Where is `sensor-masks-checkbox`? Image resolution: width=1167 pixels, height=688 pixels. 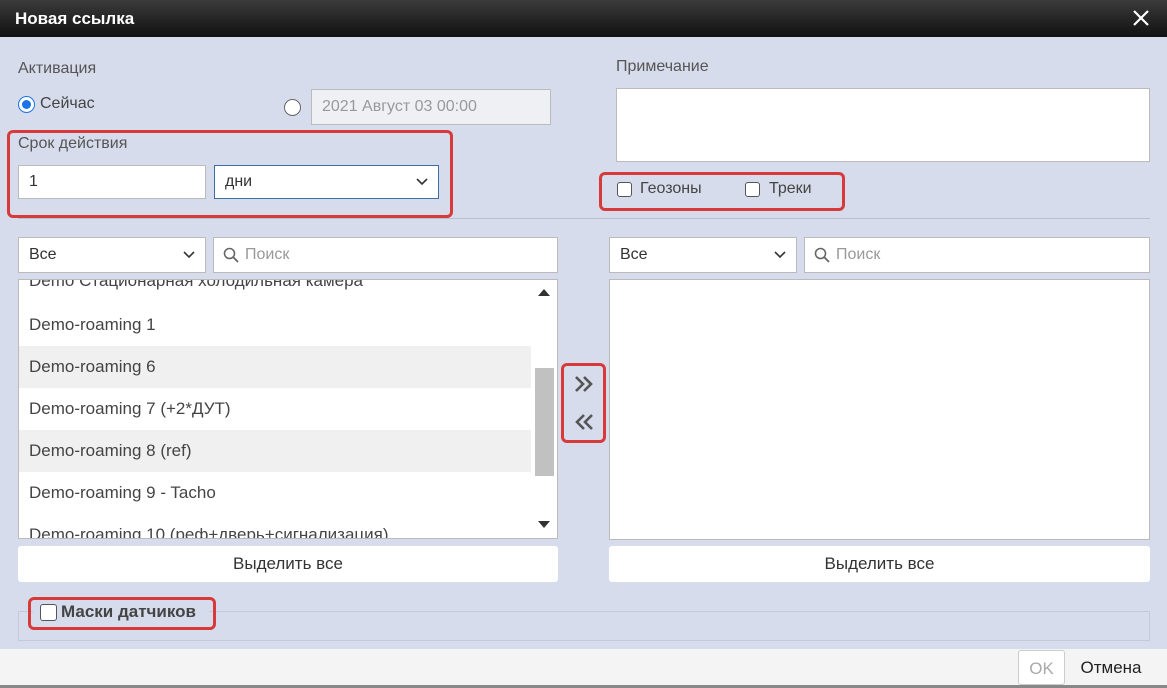
sensor-masks-checkbox is located at coordinates (48, 612).